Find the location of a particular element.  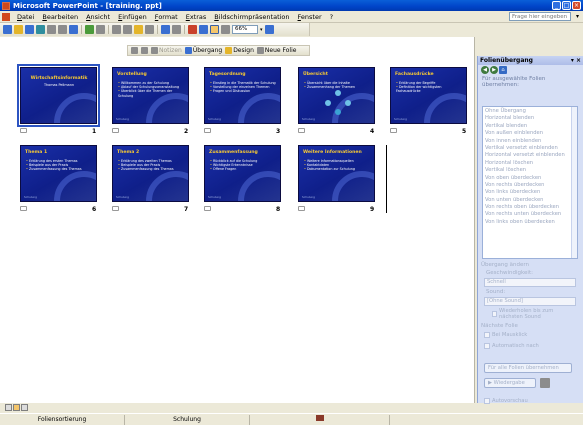

paste-icon is located at coordinates (138, 29).